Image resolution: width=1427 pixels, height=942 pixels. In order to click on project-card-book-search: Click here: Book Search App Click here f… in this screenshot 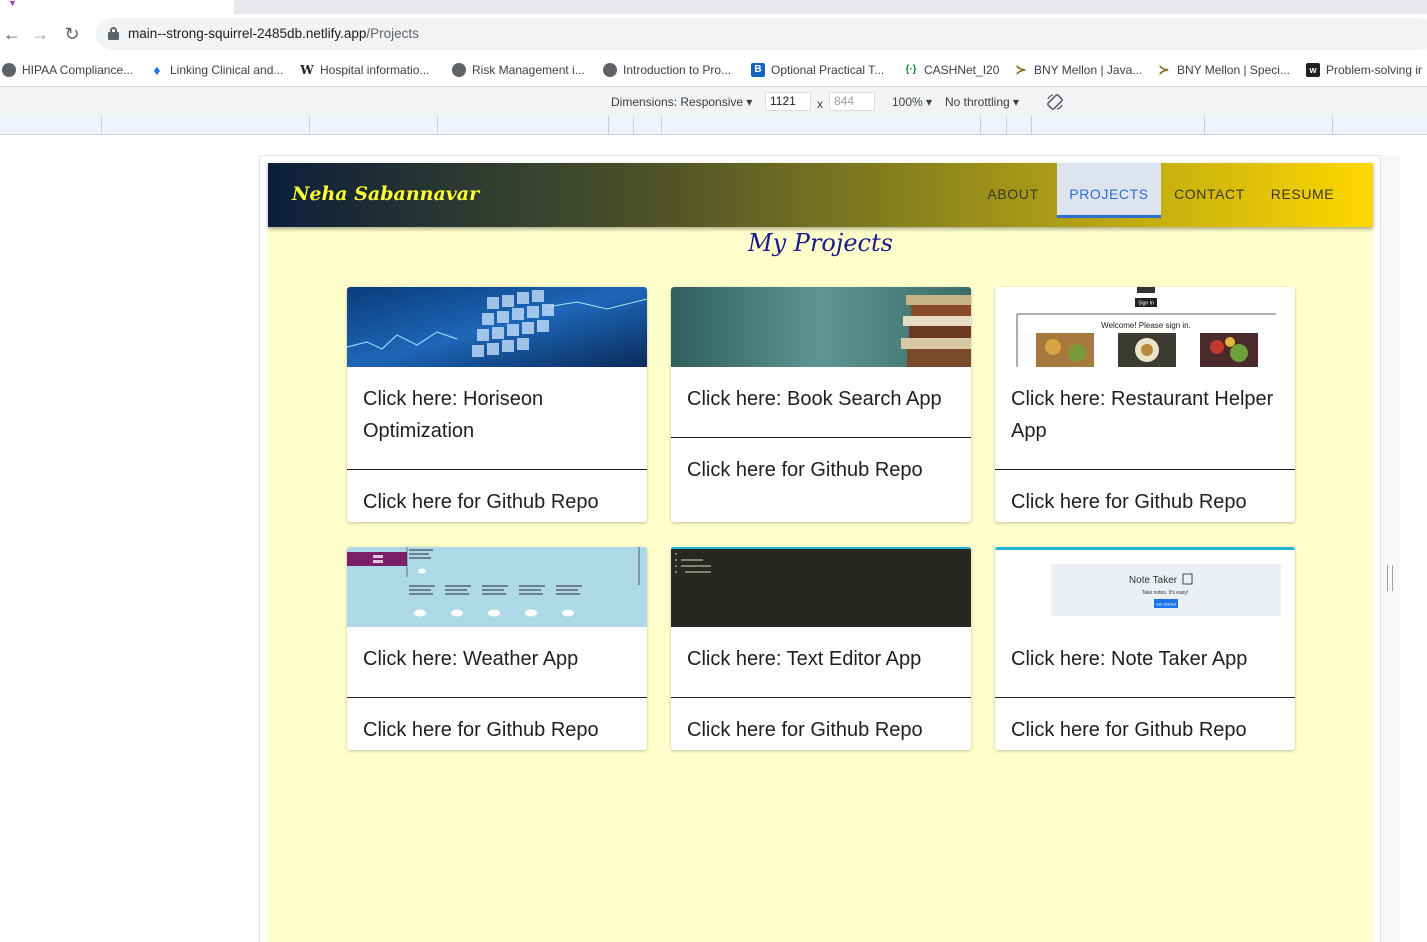, I will do `click(821, 404)`.